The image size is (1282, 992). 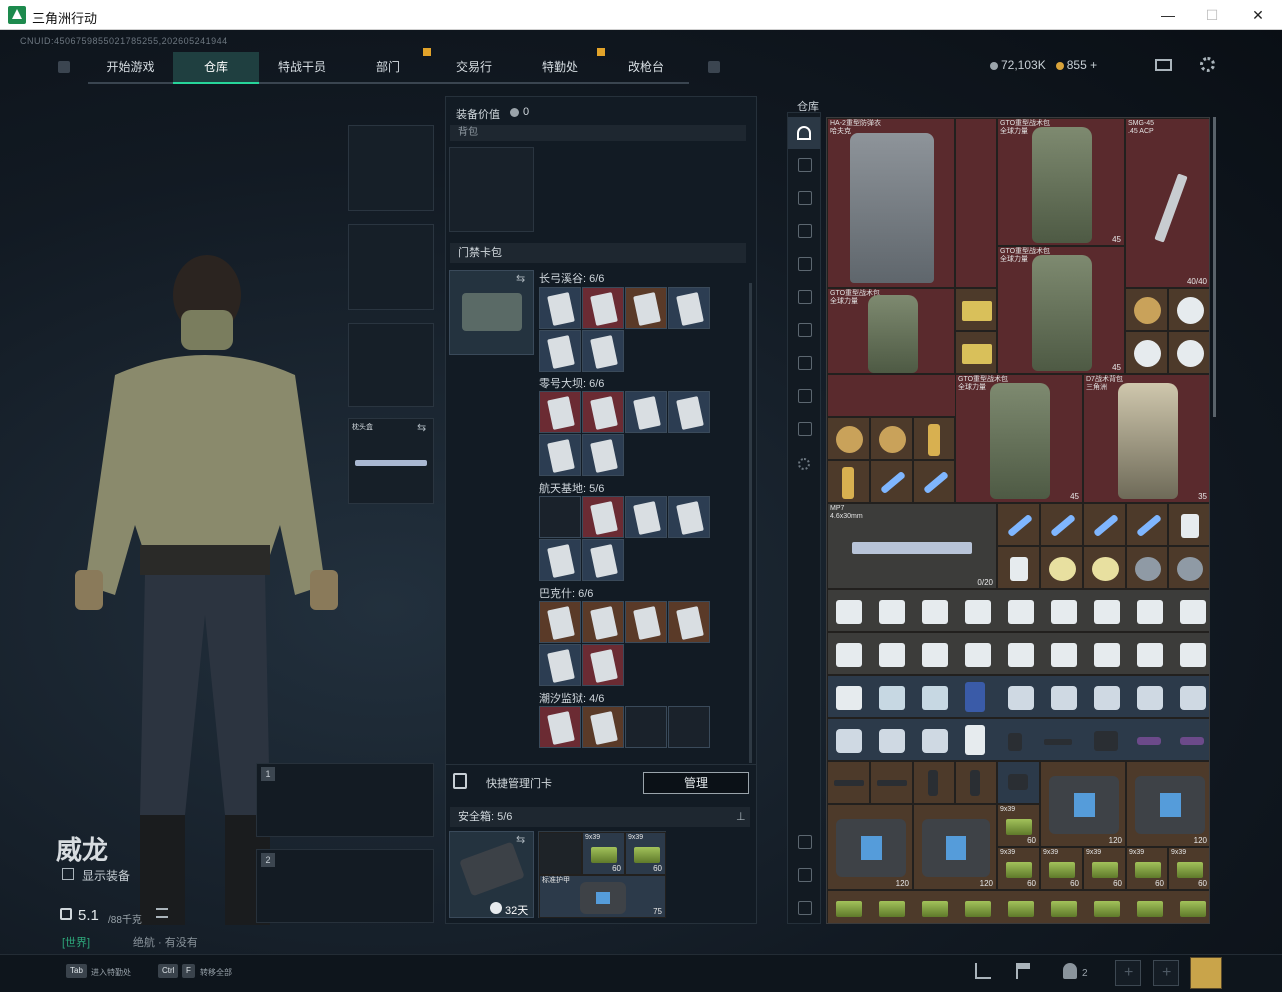 What do you see at coordinates (891, 203) in the screenshot?
I see `armor-vest-item: HA-2重型防弹衣 哈夫克` at bounding box center [891, 203].